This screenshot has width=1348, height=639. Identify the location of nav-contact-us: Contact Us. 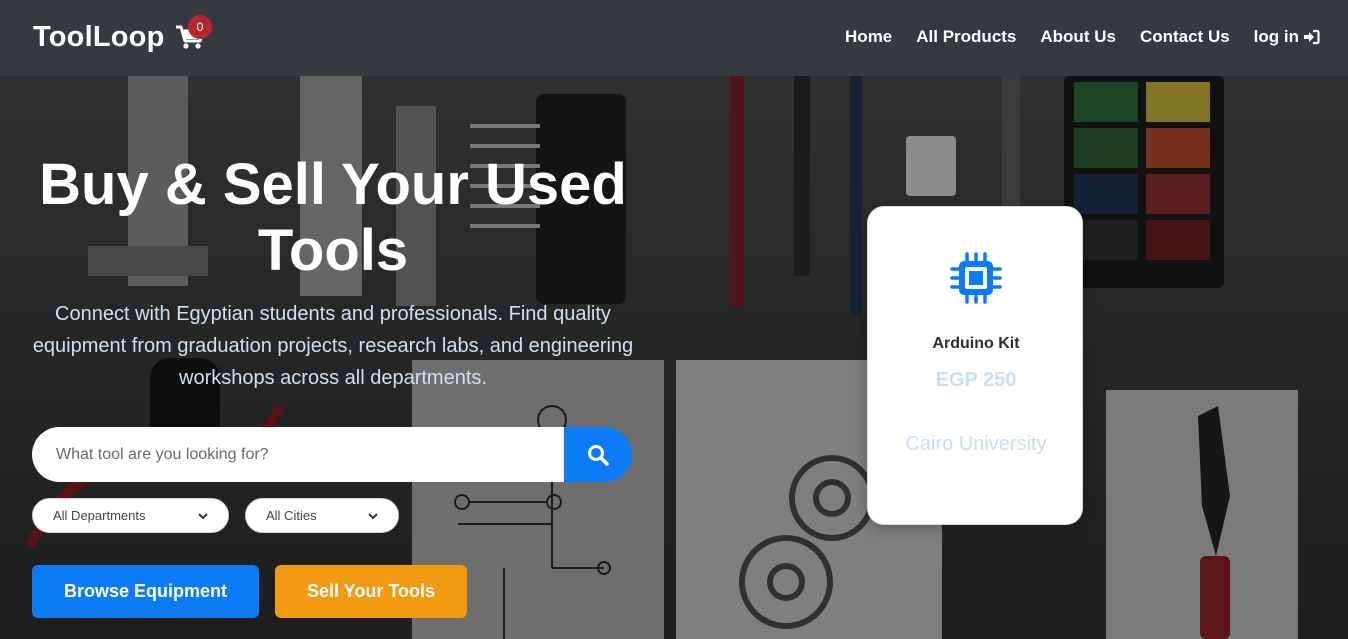
(1185, 37).